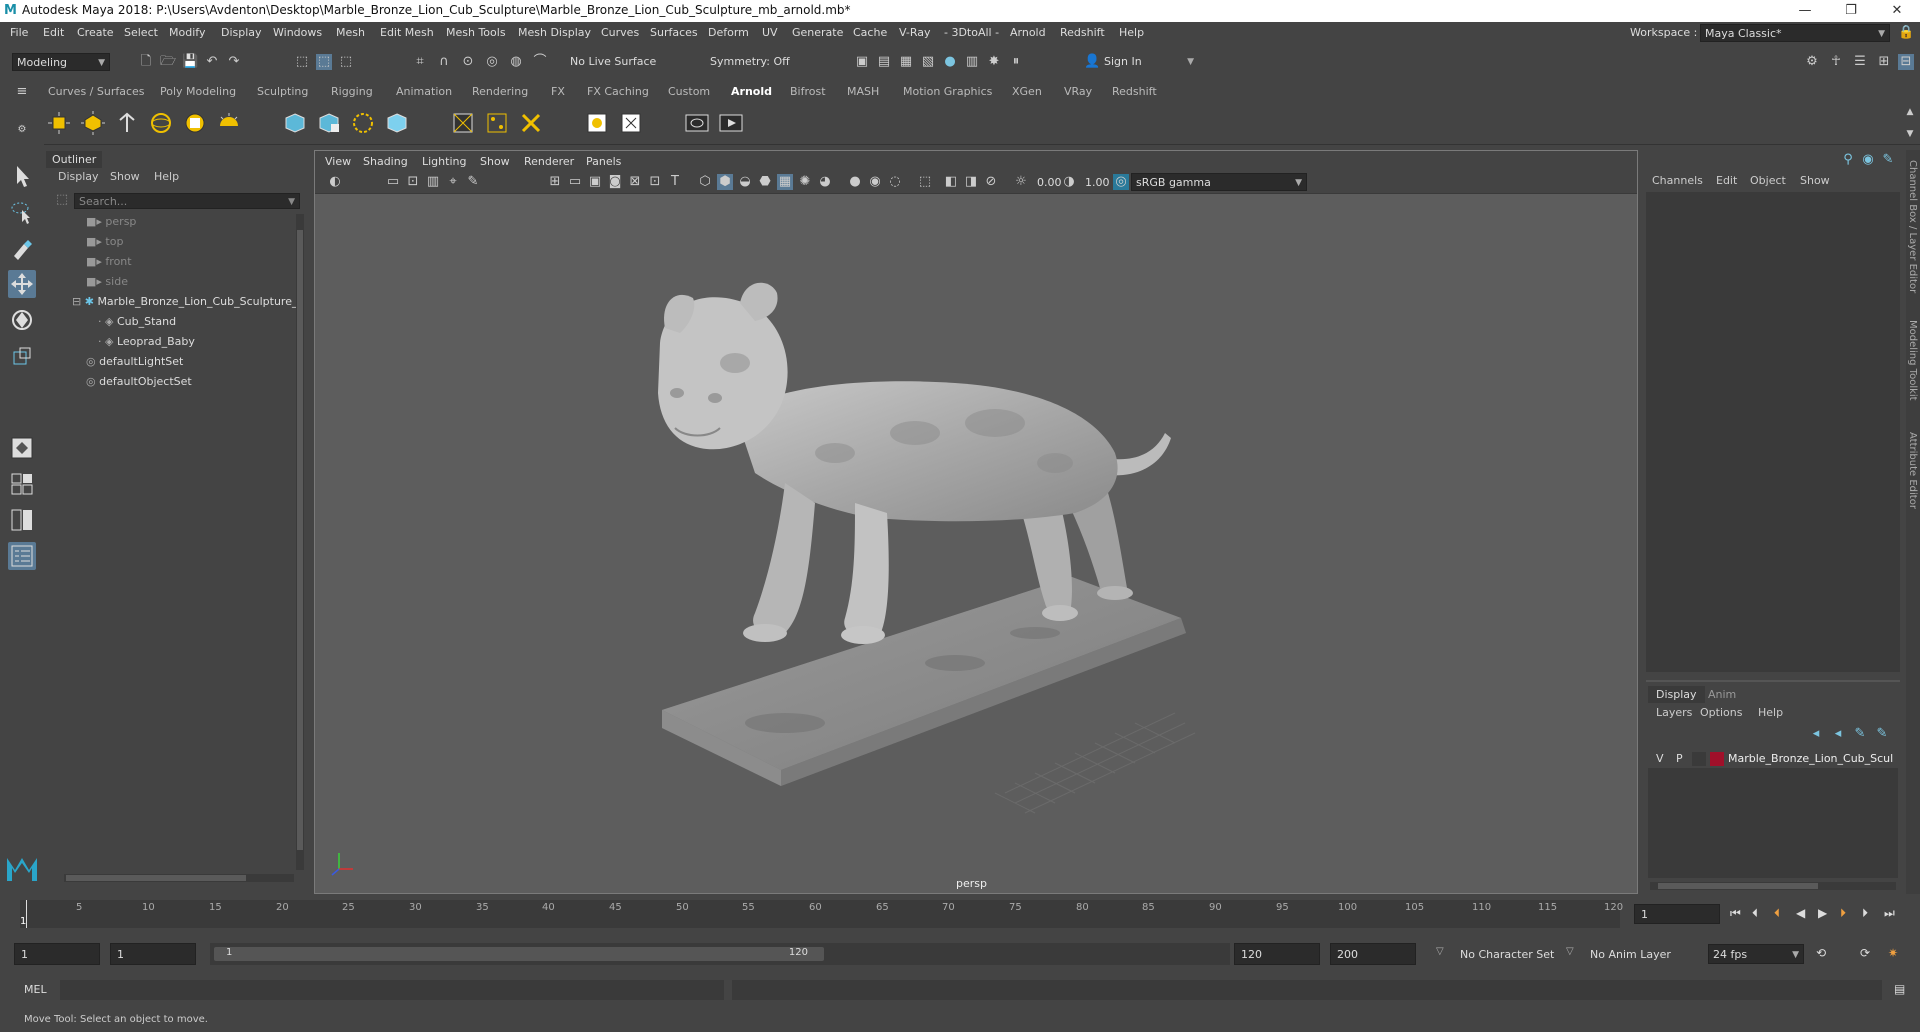 Image resolution: width=1920 pixels, height=1032 pixels. Describe the element at coordinates (519, 954) in the screenshot. I see `range-slider-handle: 1 120` at that location.